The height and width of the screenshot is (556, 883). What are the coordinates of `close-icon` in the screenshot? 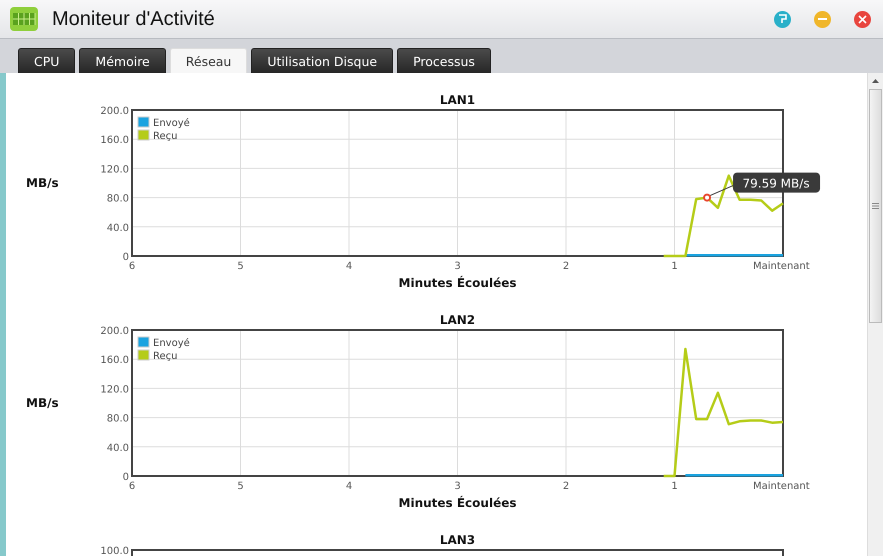 It's located at (862, 19).